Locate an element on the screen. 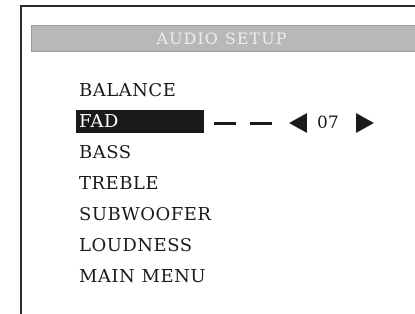 This screenshot has height=314, width=415. menu-item-label: FAD is located at coordinates (140, 121).